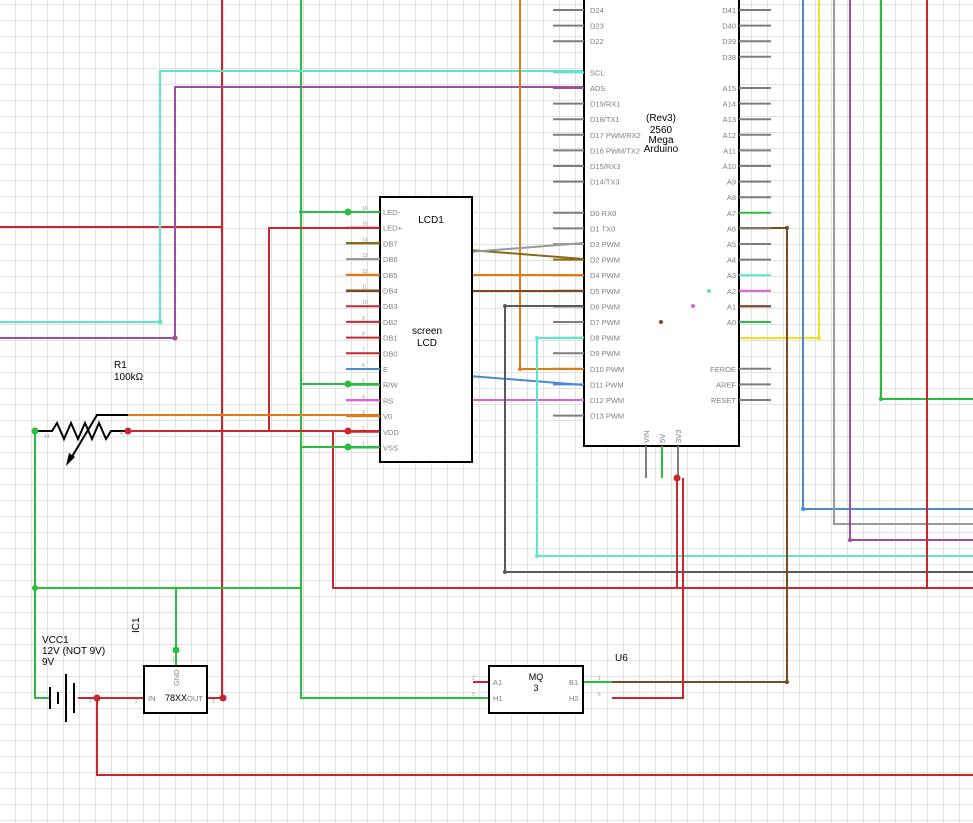  Describe the element at coordinates (729, 104) in the screenshot. I see `arduino-pin-label: A14` at that location.